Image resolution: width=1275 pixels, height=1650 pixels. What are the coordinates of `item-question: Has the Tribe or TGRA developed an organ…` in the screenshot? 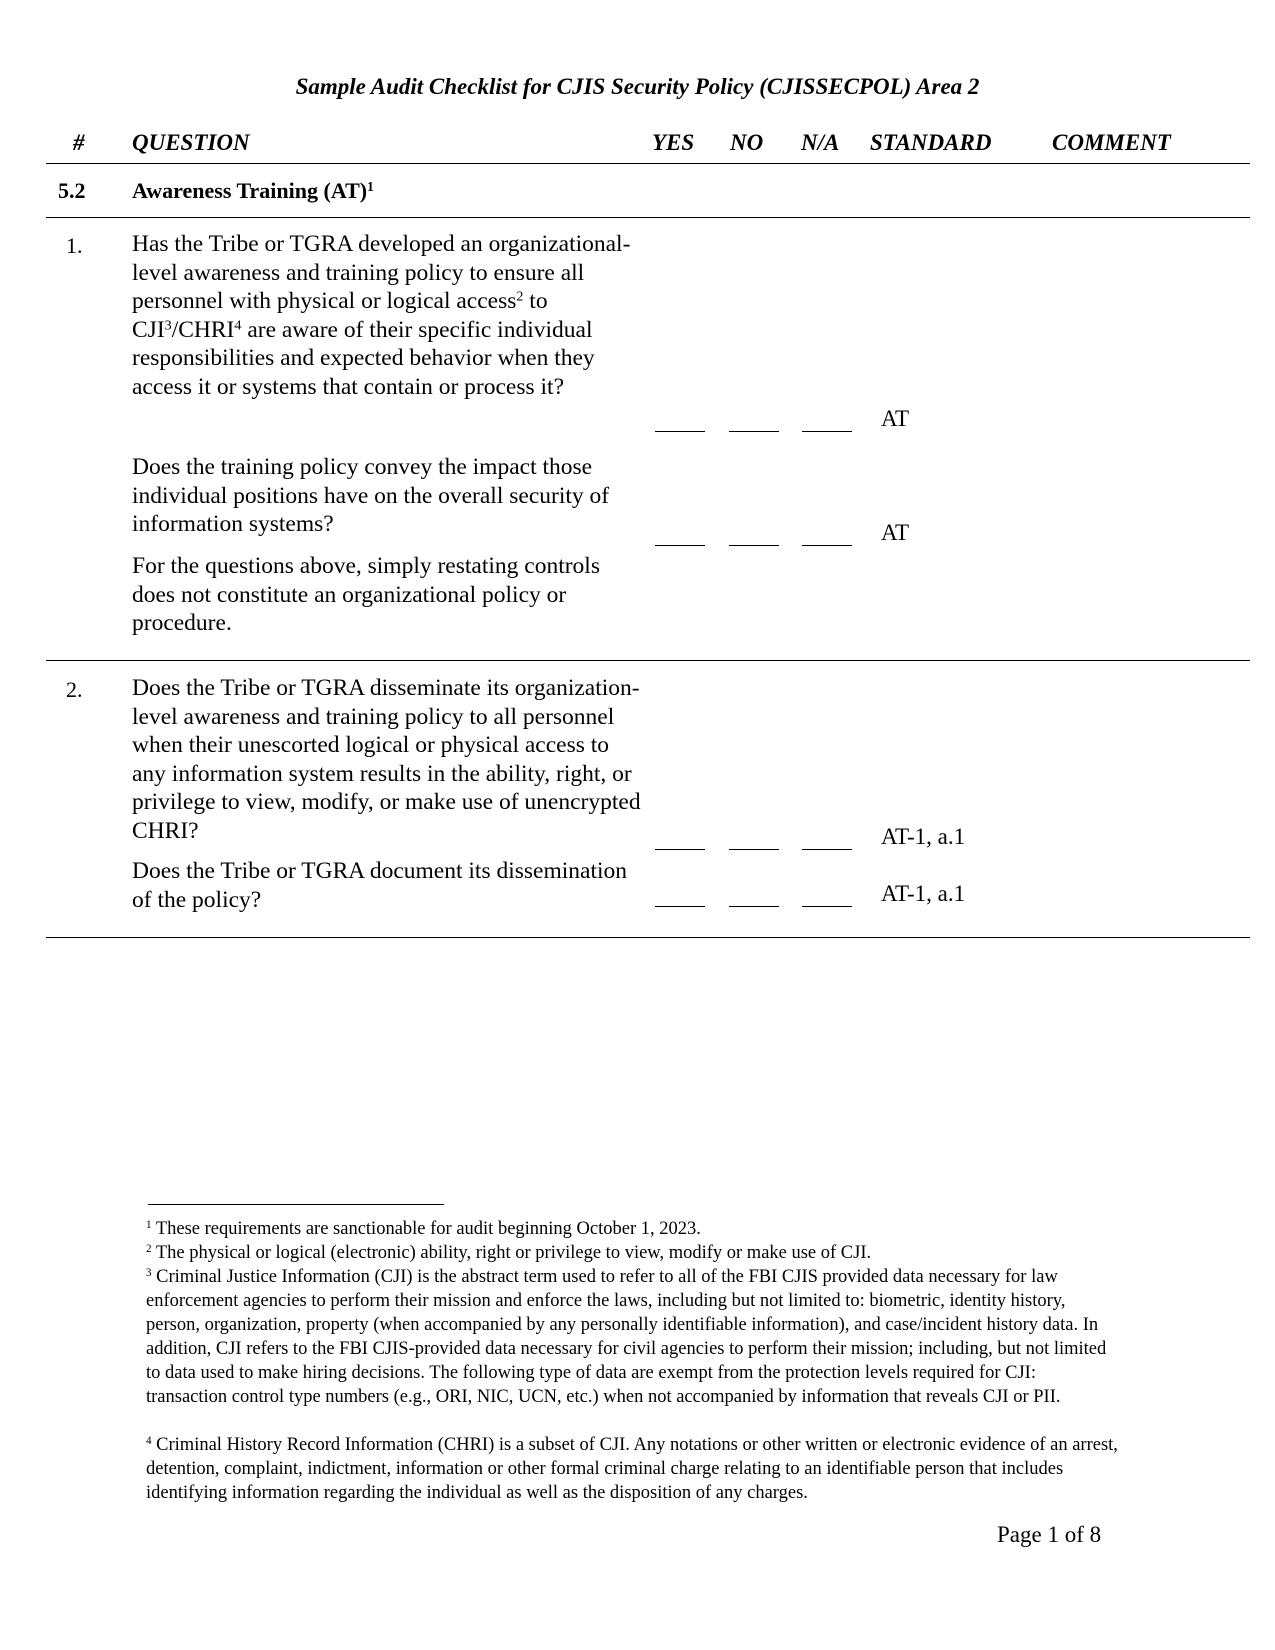 It's located at (387, 315).